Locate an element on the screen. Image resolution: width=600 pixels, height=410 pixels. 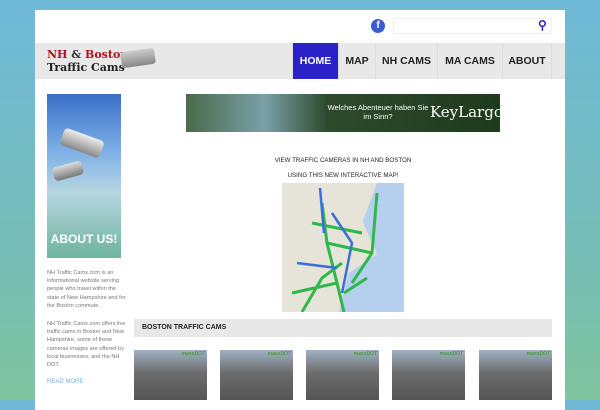
logo-amp: & is located at coordinates (76, 54).